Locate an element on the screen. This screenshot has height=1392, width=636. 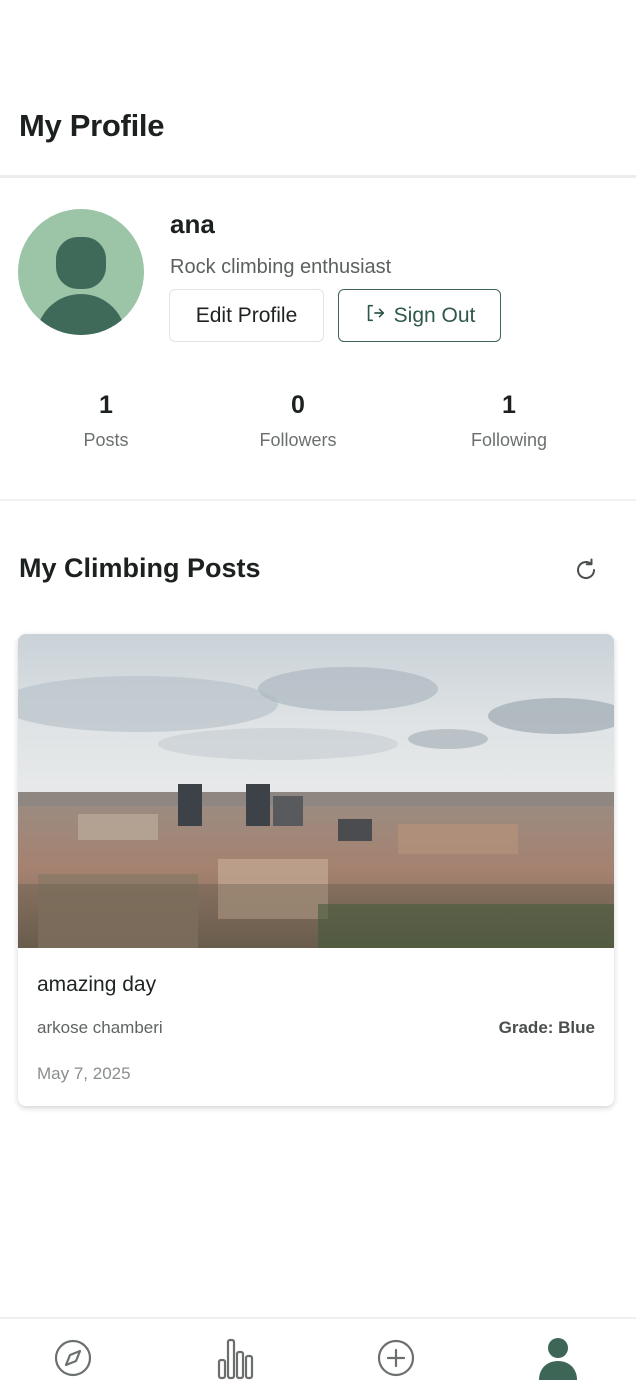
bottom-nav is located at coordinates (318, 1354).